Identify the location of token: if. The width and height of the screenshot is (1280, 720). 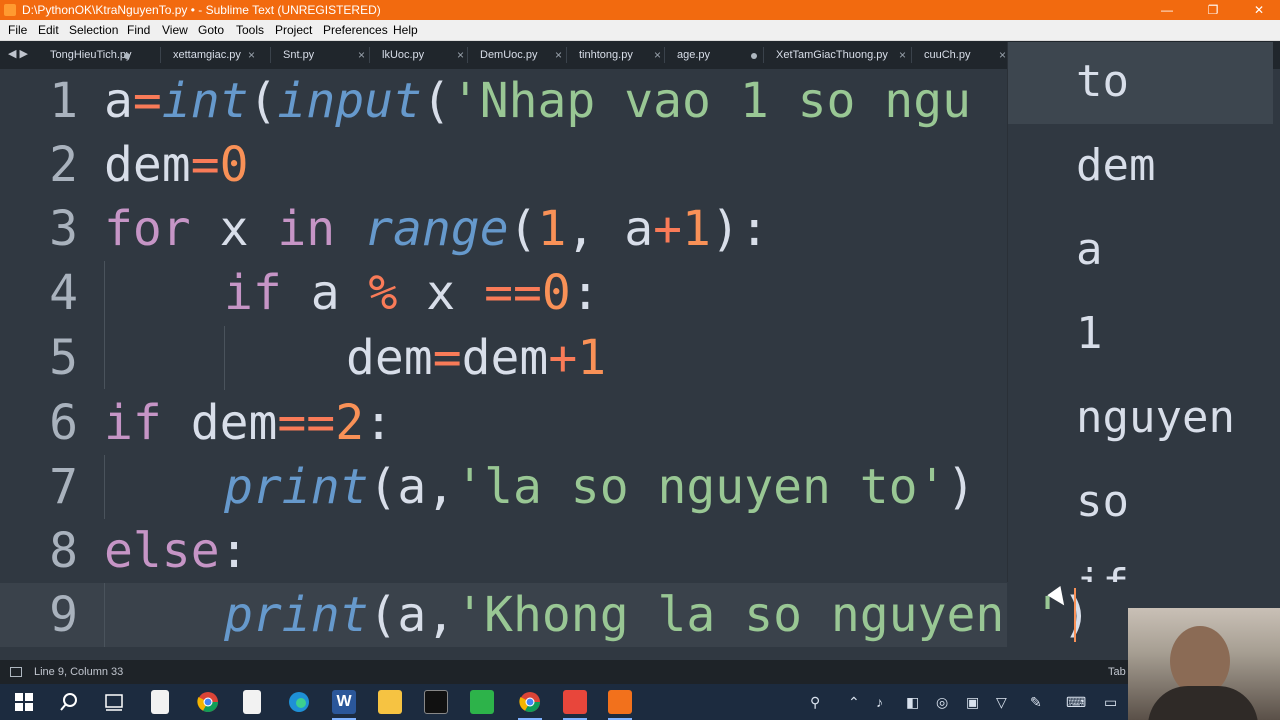
(133, 423).